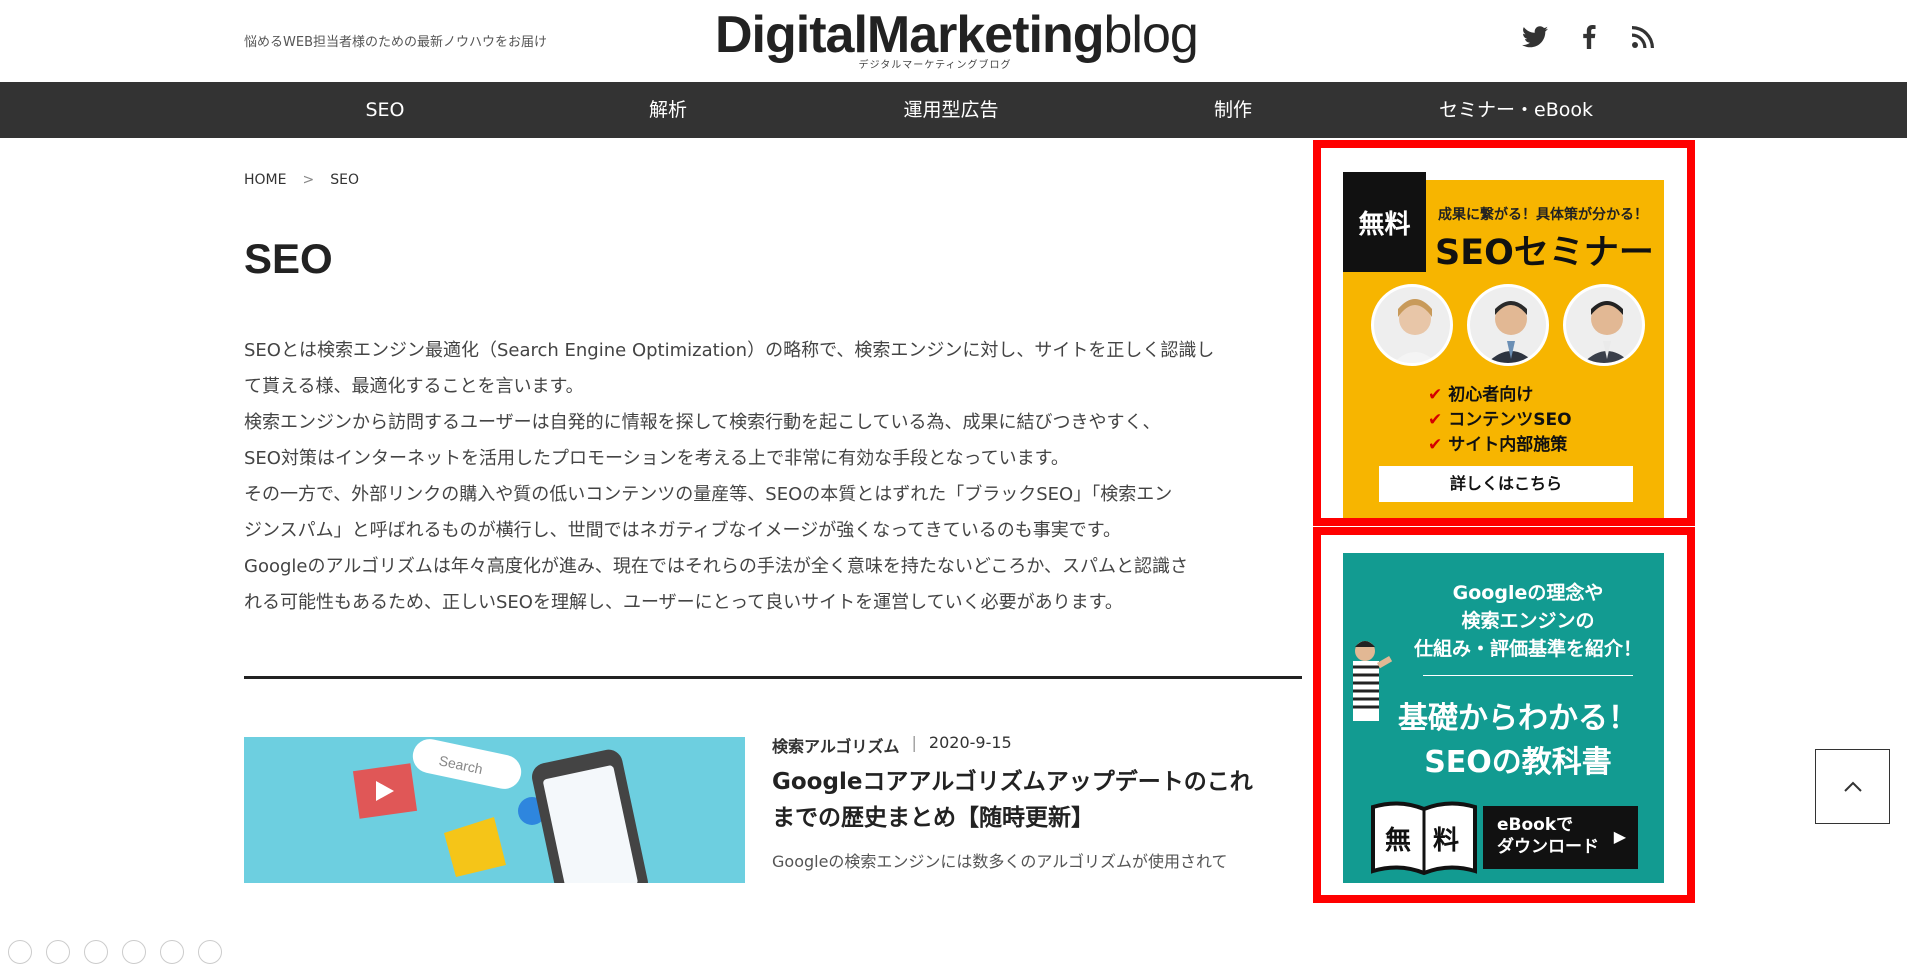 The height and width of the screenshot is (964, 1907). What do you see at coordinates (344, 180) in the screenshot?
I see `breadcrumb-current: SEO` at bounding box center [344, 180].